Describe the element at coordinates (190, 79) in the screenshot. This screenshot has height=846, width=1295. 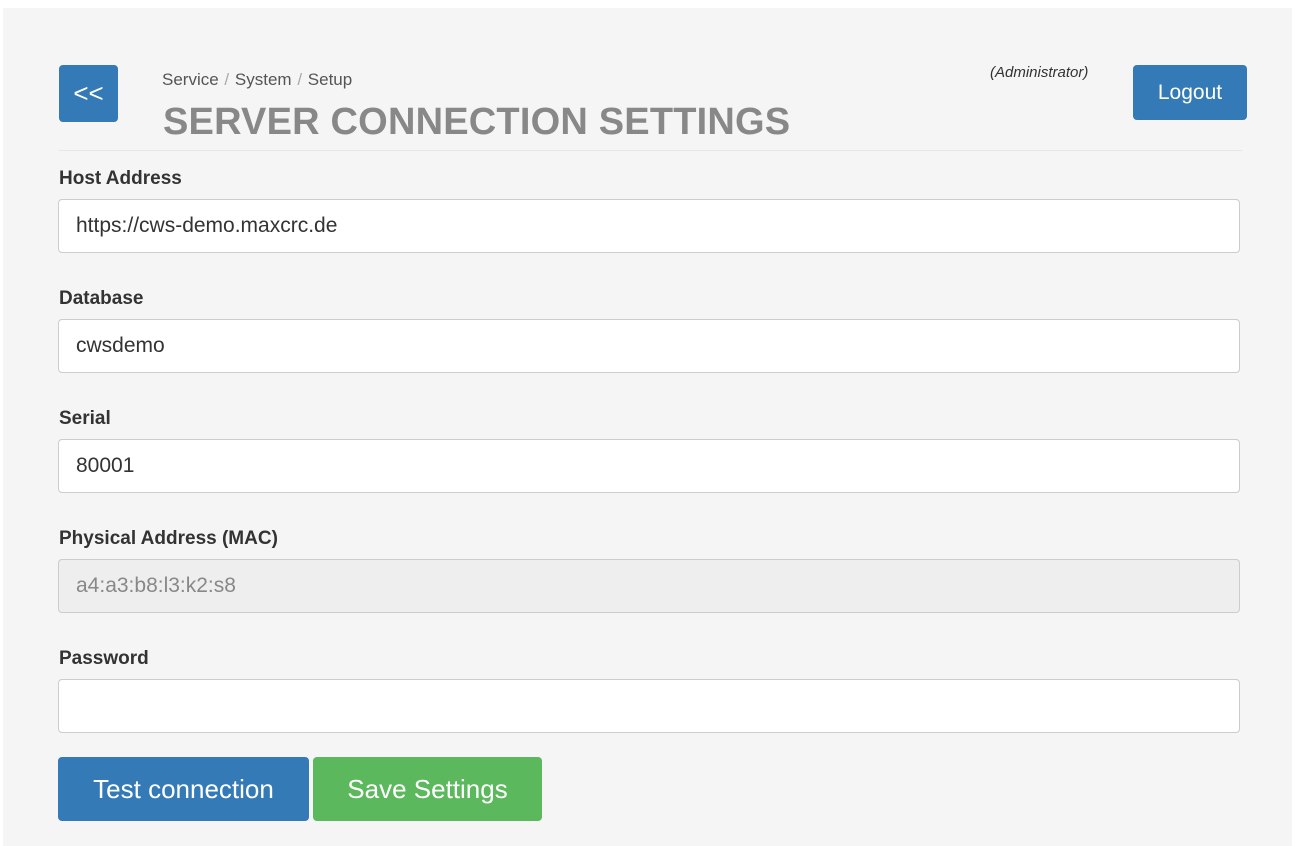
I see `breadcrumb-service: Service` at that location.